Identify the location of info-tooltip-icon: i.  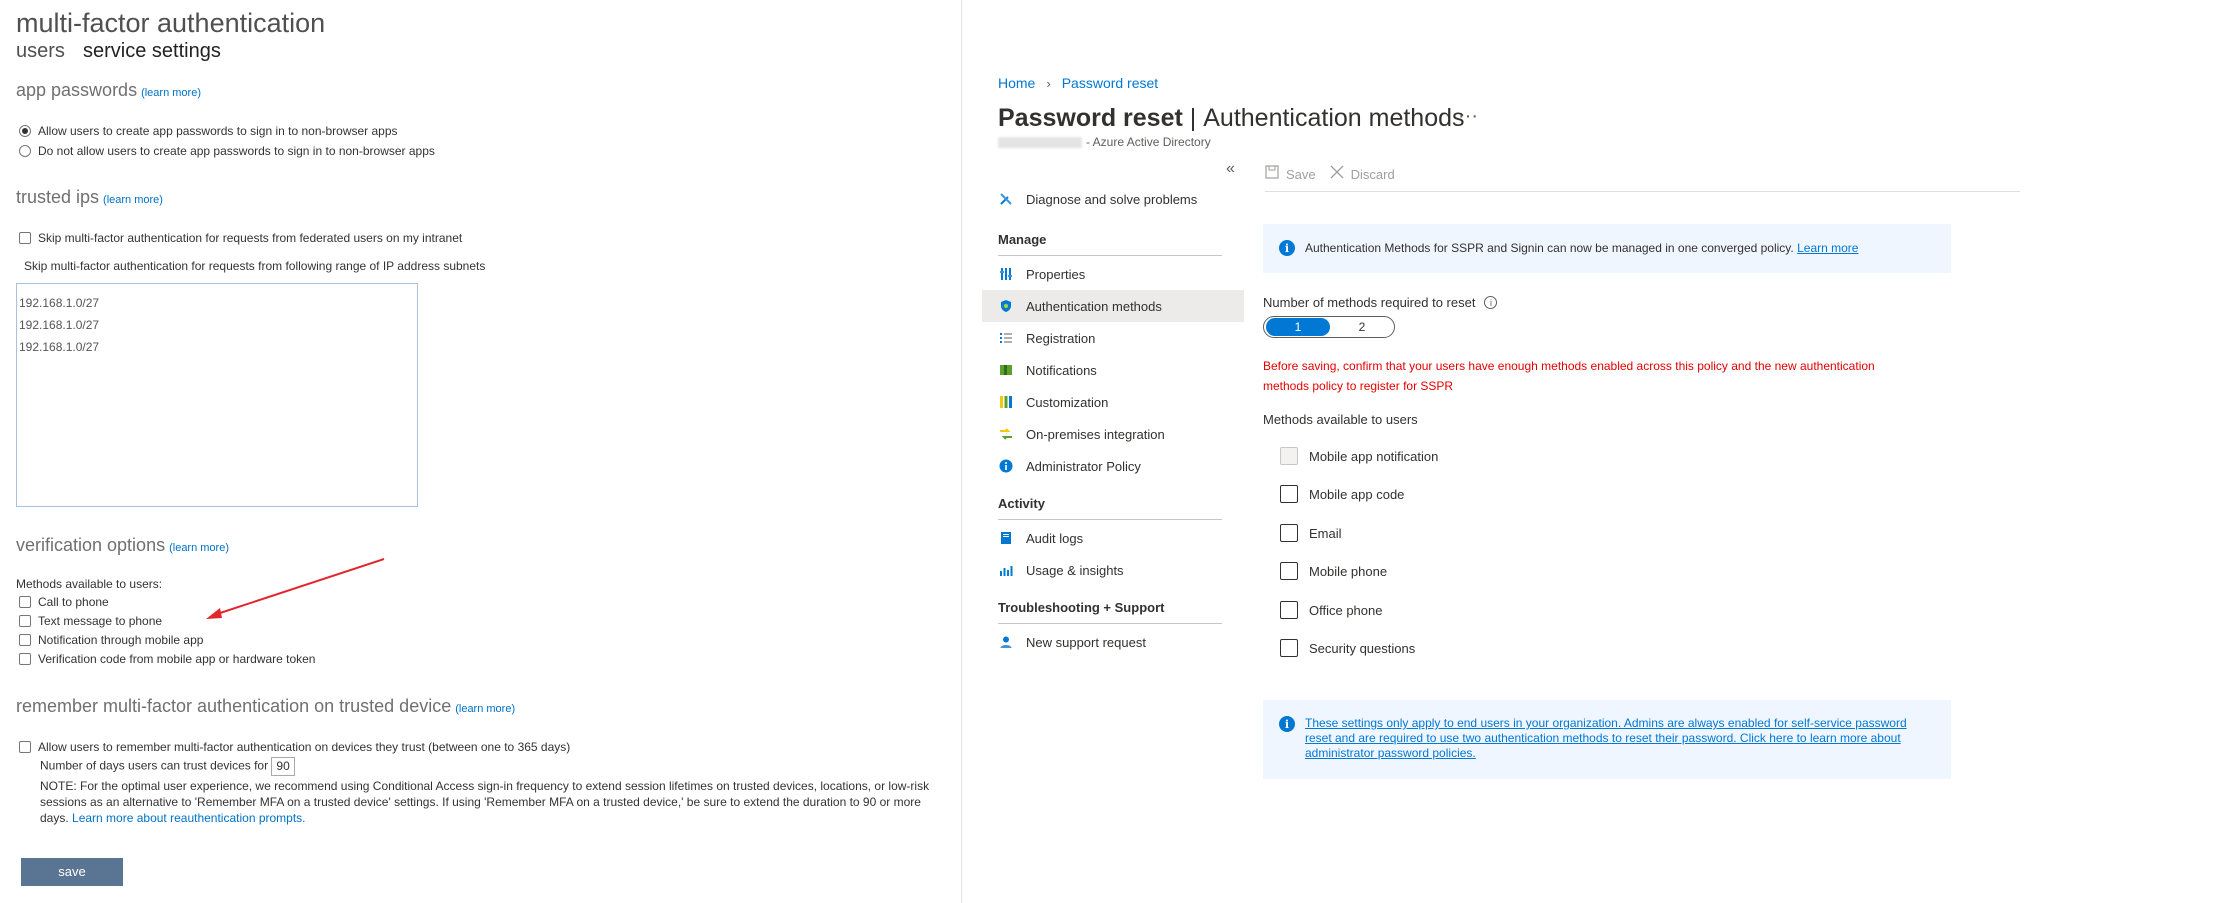
(1491, 302).